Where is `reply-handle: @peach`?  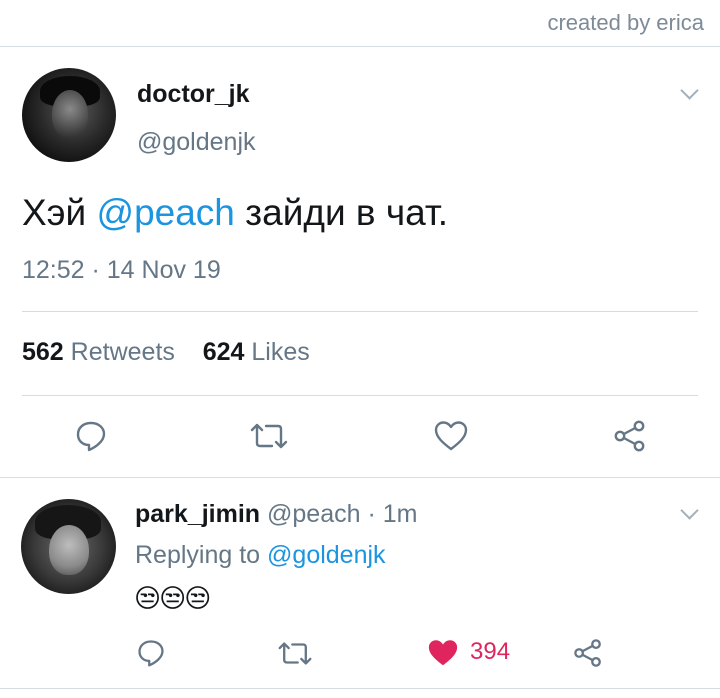 reply-handle: @peach is located at coordinates (314, 514).